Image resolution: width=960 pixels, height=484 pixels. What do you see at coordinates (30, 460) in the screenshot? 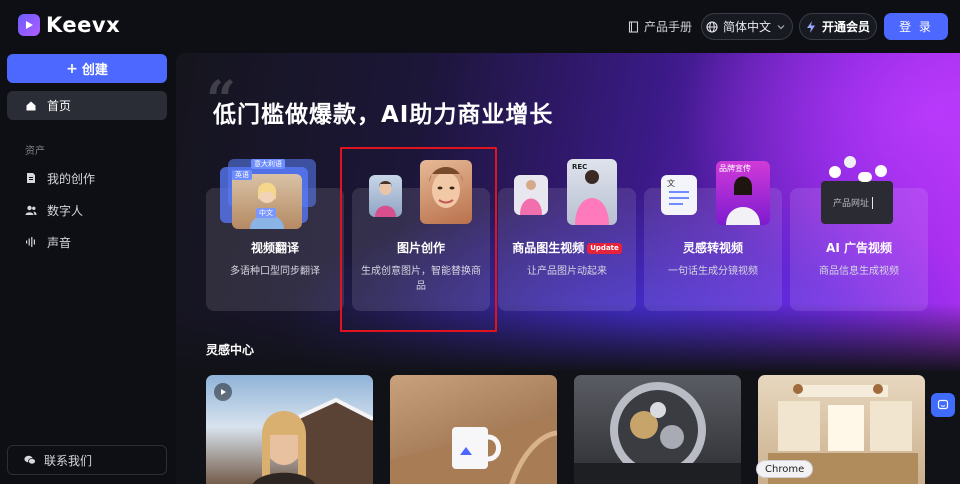
I see `wechat-icon` at bounding box center [30, 460].